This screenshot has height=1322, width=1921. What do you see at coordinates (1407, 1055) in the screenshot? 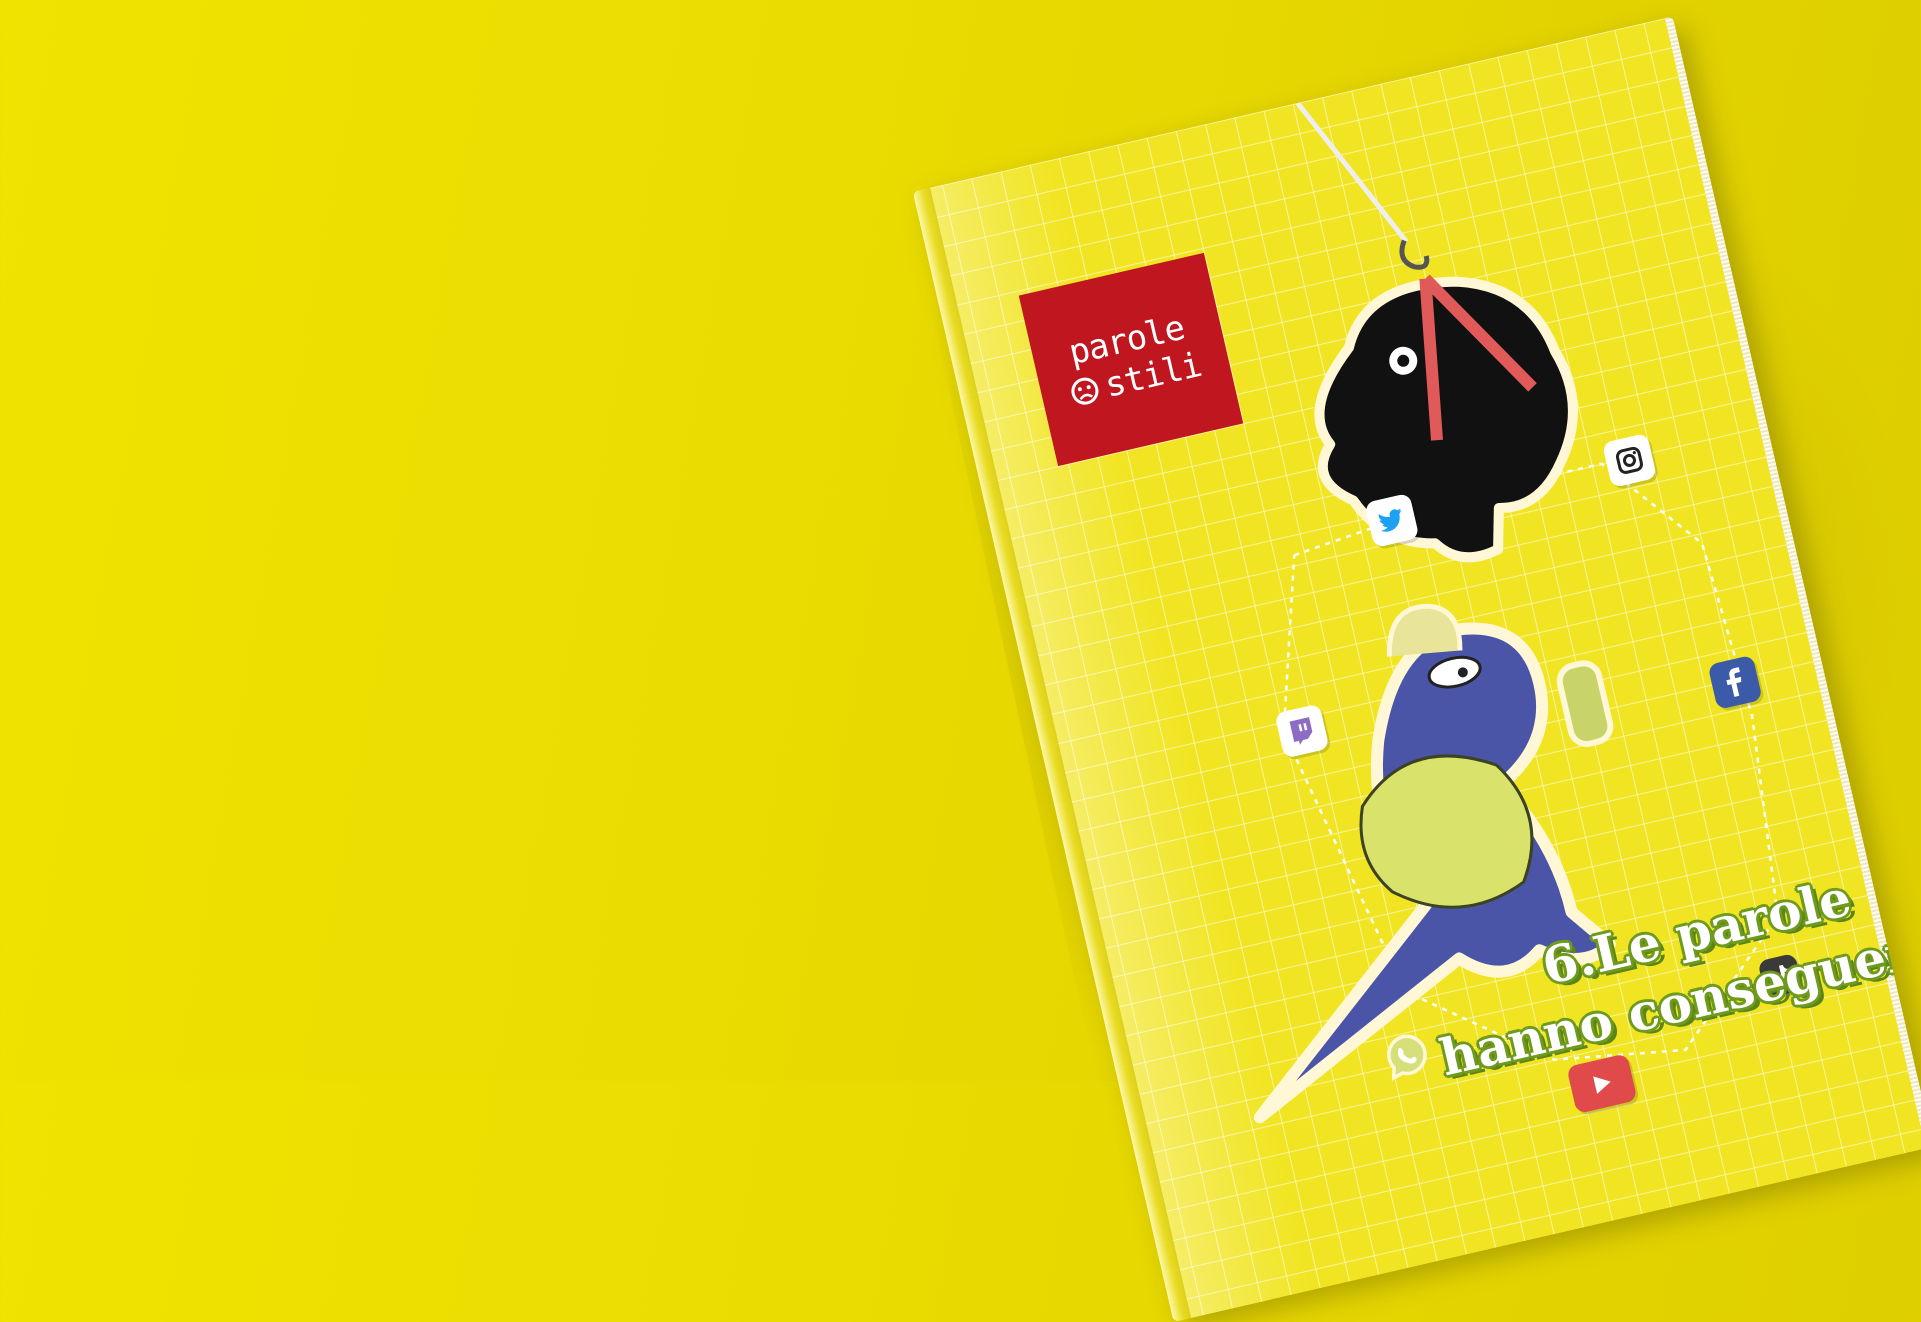
I see `whatsapp-icon` at bounding box center [1407, 1055].